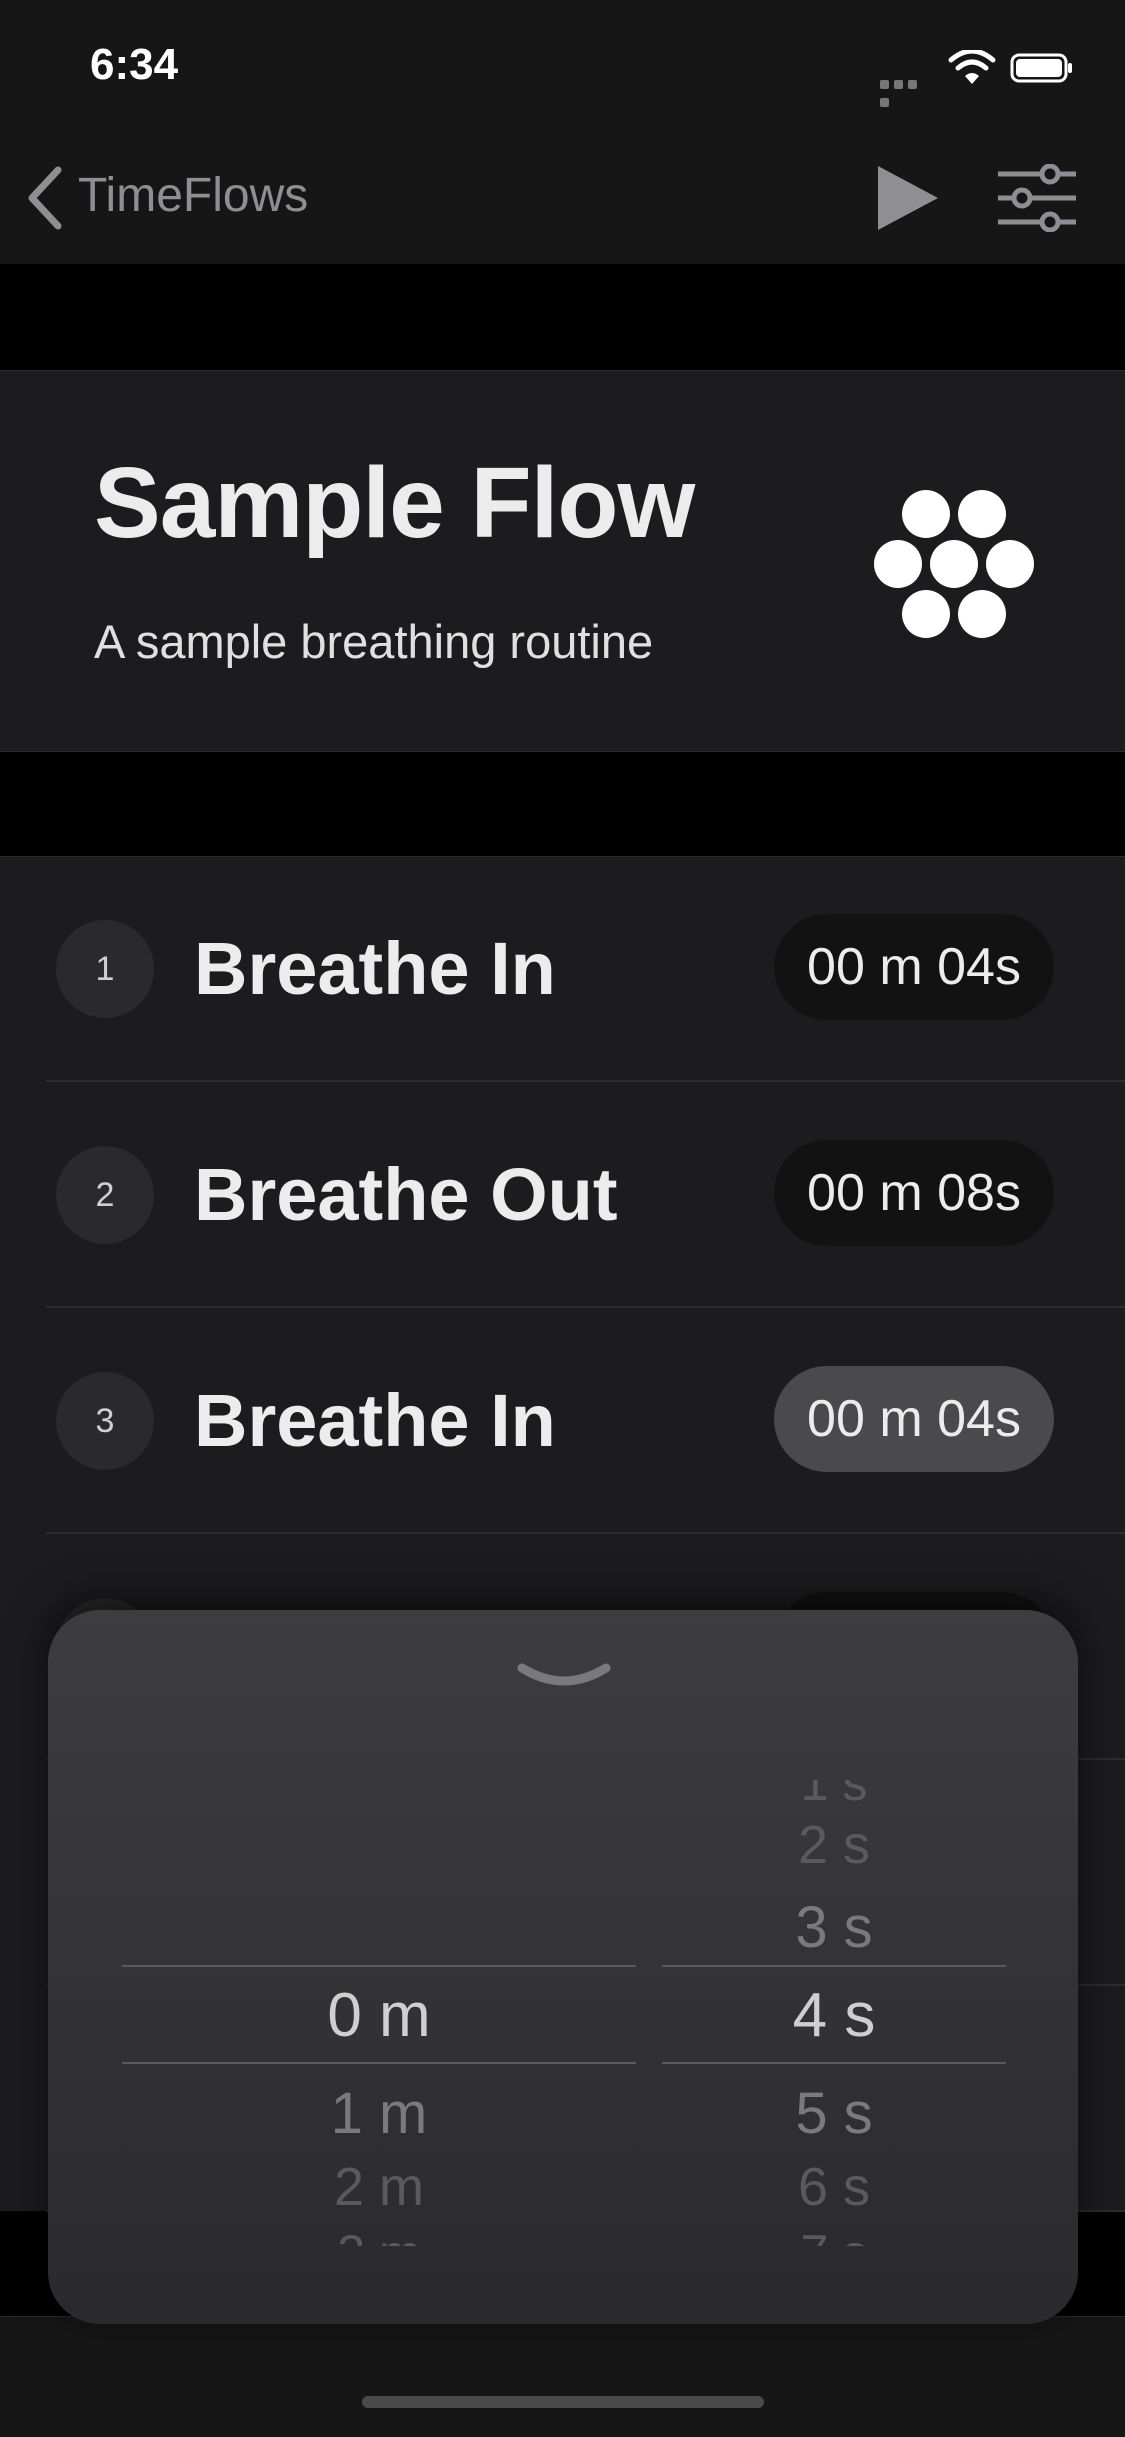  I want to click on step-number: 2, so click(105, 1195).